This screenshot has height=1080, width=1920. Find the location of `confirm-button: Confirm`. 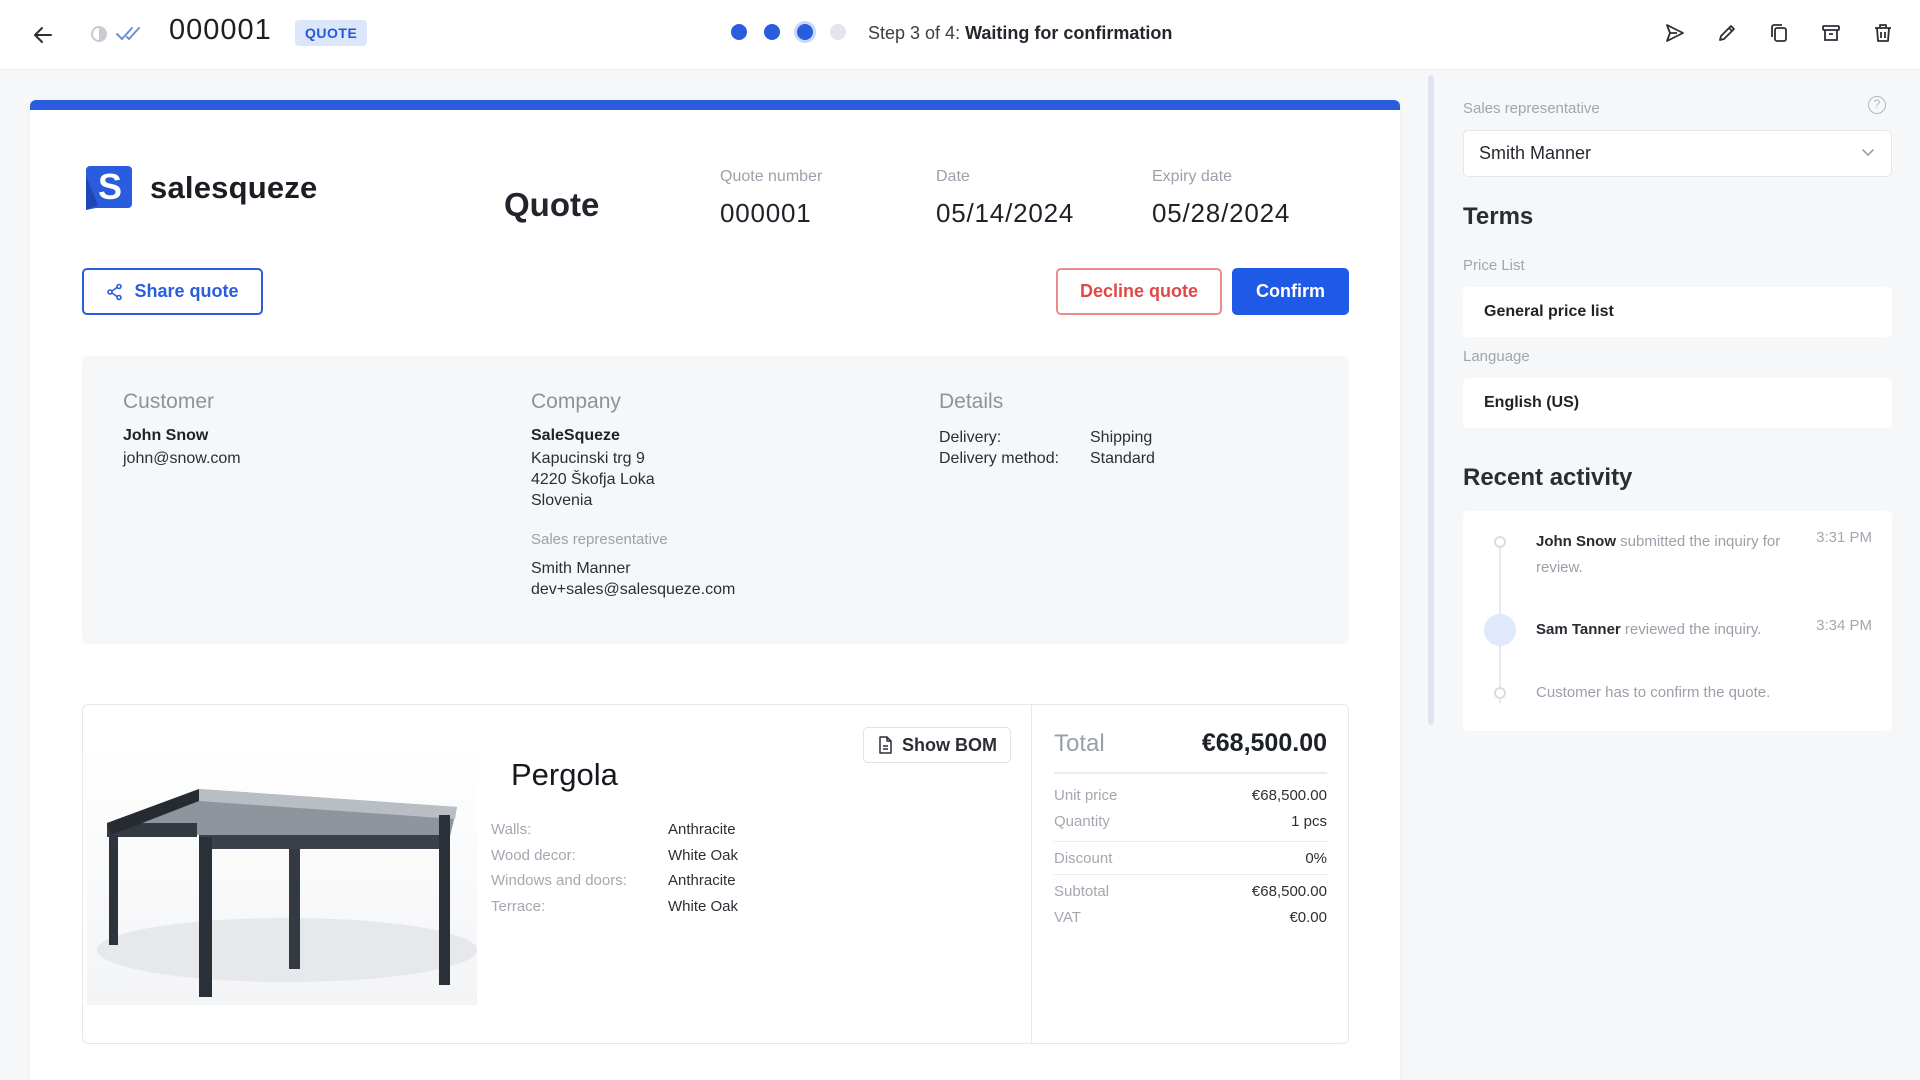

confirm-button: Confirm is located at coordinates (1290, 291).